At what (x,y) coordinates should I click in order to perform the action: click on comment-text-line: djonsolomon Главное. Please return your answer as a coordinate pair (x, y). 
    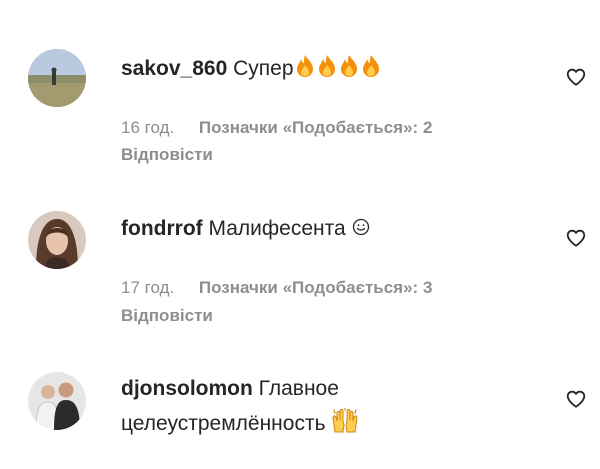
    Looking at the image, I should click on (230, 389).